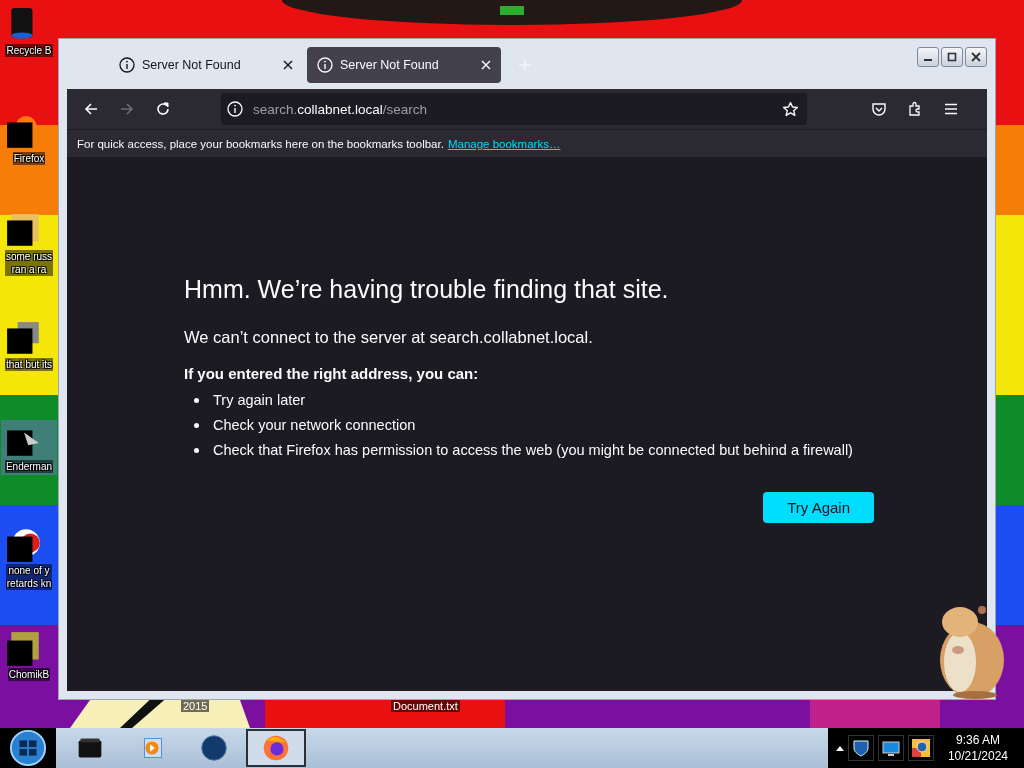 This screenshot has width=1024, height=768. Describe the element at coordinates (890, 748) in the screenshot. I see `monitor-icon` at that location.